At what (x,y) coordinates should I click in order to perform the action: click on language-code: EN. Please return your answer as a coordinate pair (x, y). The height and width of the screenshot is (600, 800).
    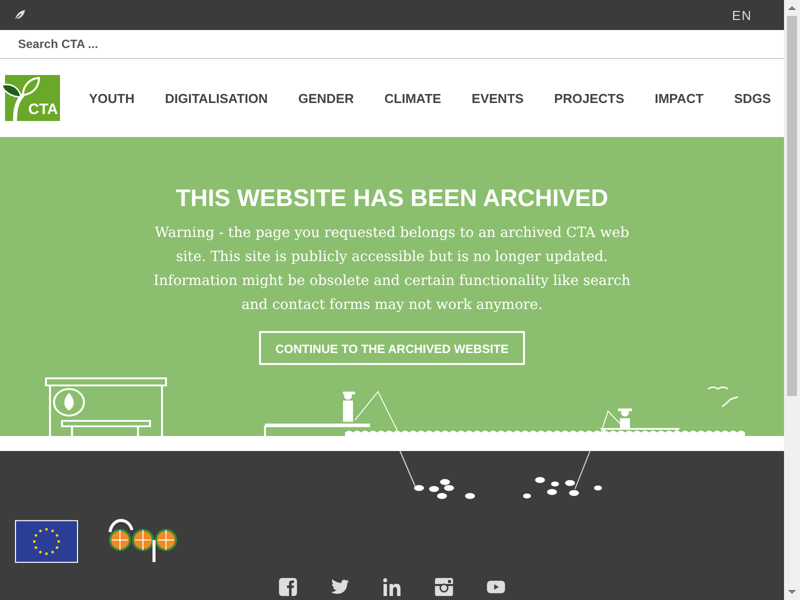
    Looking at the image, I should click on (742, 15).